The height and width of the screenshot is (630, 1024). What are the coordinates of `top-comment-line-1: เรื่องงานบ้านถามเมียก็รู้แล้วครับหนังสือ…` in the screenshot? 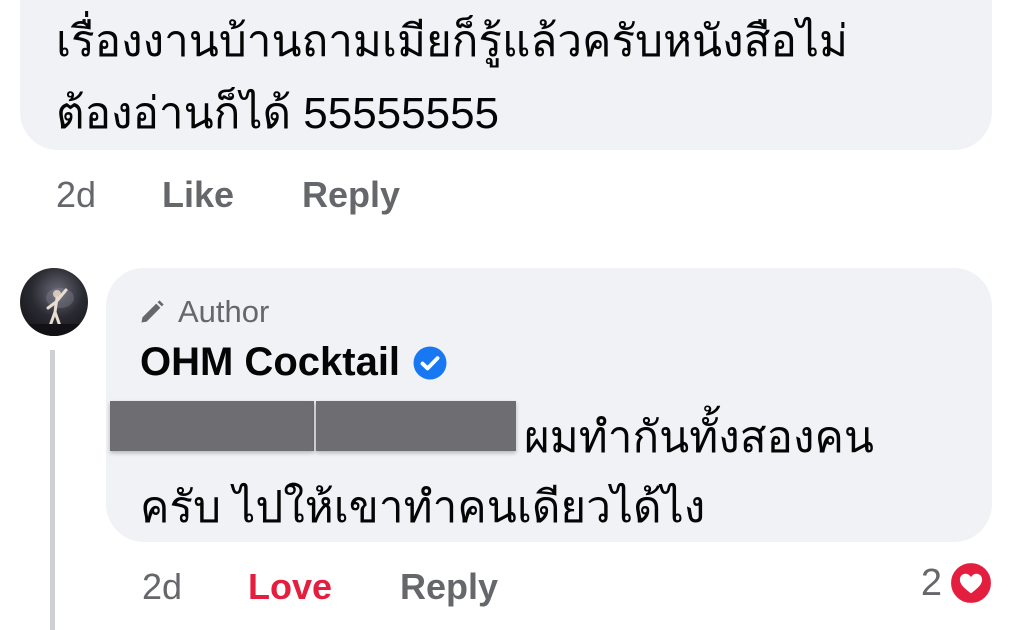 It's located at (452, 41).